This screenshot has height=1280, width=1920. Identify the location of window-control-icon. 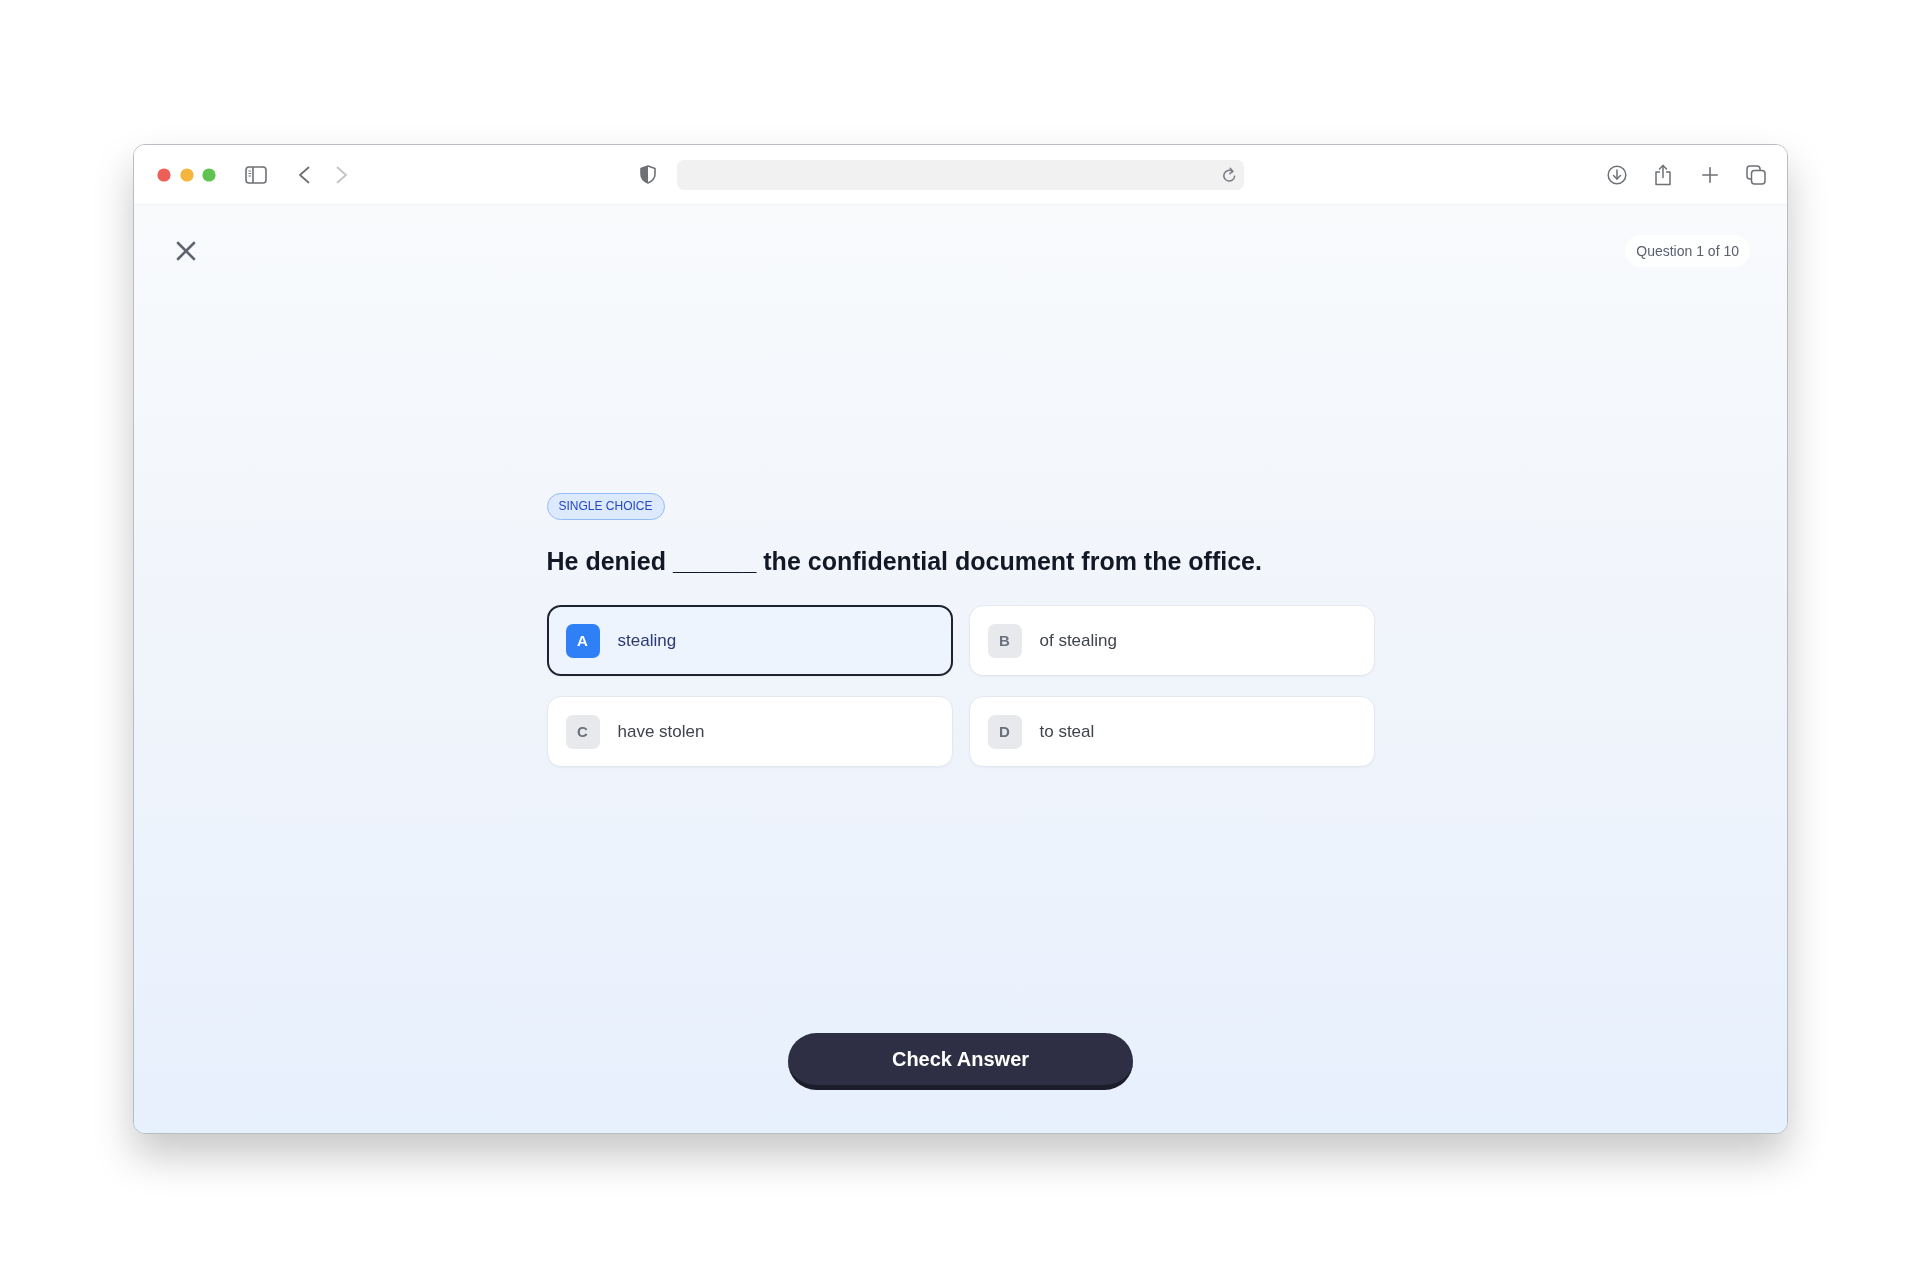
(164, 174).